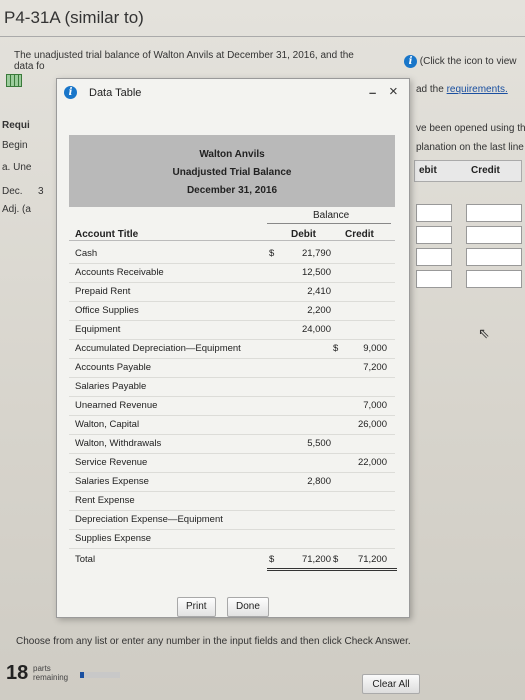  What do you see at coordinates (372, 424) in the screenshot?
I see `credit-amount: 26,000` at bounding box center [372, 424].